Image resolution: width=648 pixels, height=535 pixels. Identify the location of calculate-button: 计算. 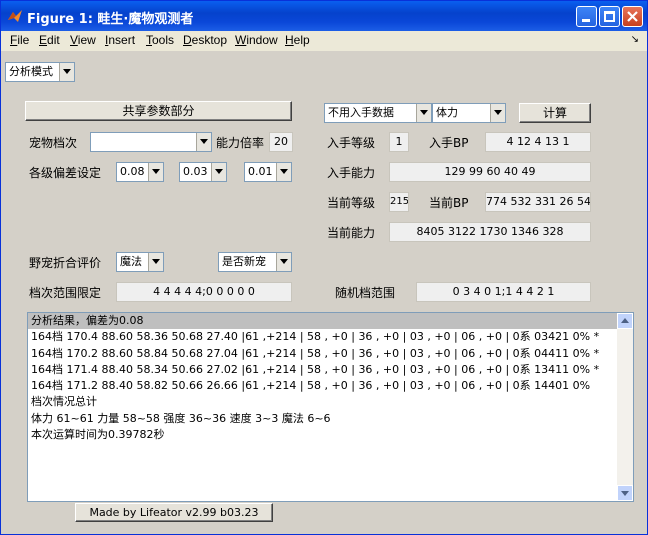
(555, 113).